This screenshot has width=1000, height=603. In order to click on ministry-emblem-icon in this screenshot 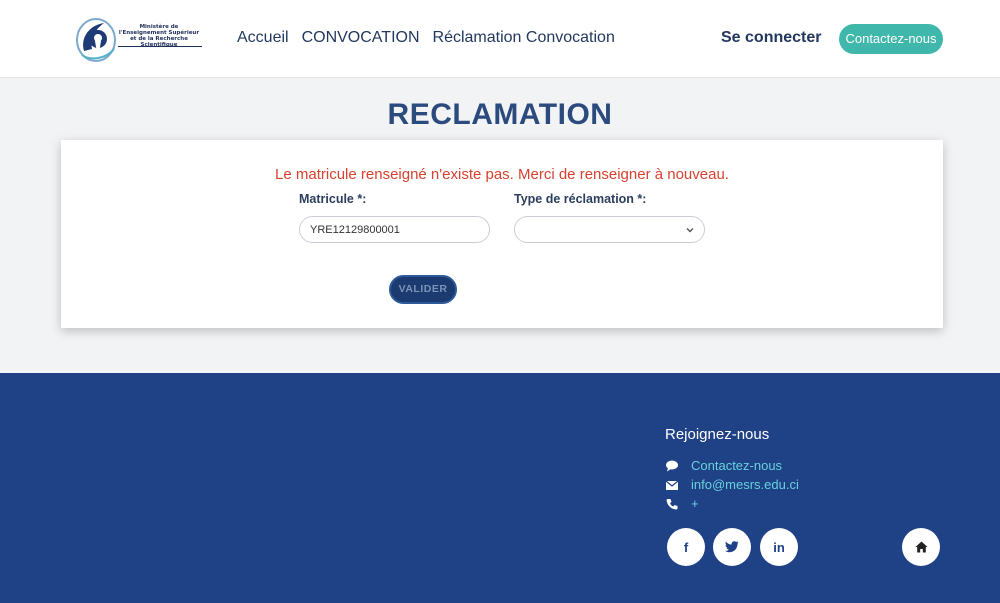, I will do `click(96, 40)`.